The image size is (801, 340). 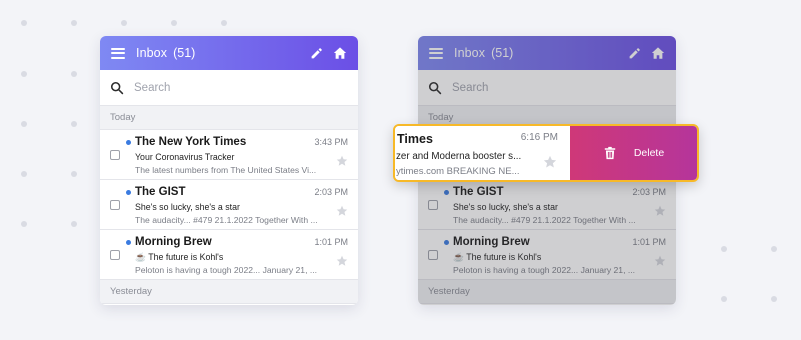 What do you see at coordinates (539, 137) in the screenshot?
I see `email-time: 6:16 PM` at bounding box center [539, 137].